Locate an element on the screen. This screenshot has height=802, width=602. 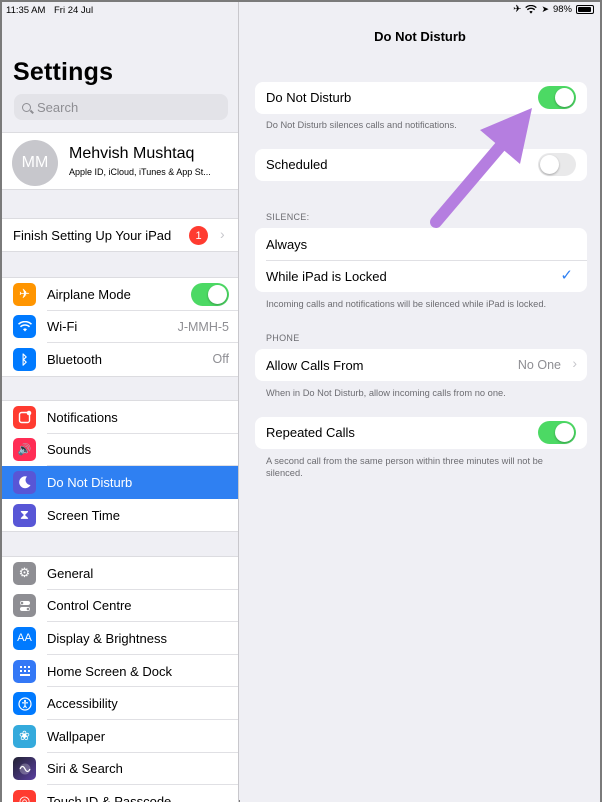
repeated-calls-toggle is located at coordinates (557, 432).